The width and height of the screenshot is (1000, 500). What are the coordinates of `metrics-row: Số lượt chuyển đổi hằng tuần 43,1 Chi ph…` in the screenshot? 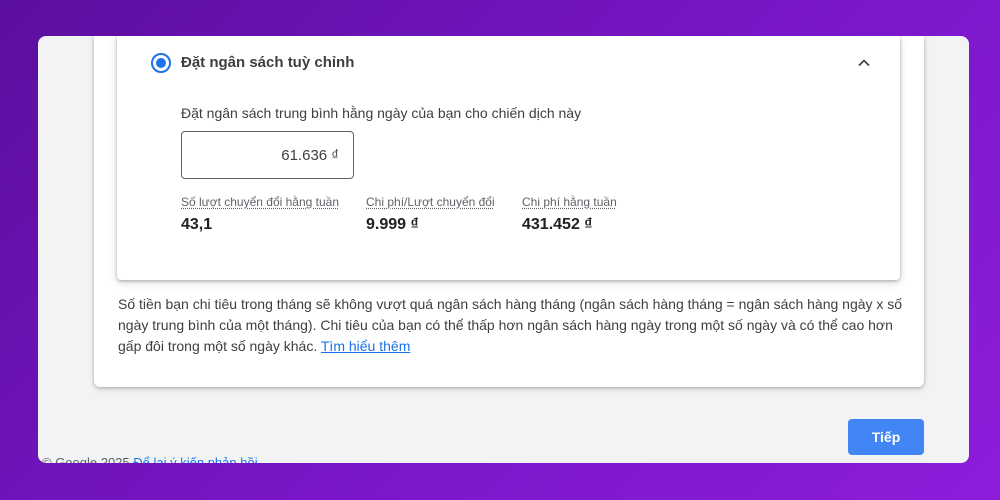 It's located at (399, 214).